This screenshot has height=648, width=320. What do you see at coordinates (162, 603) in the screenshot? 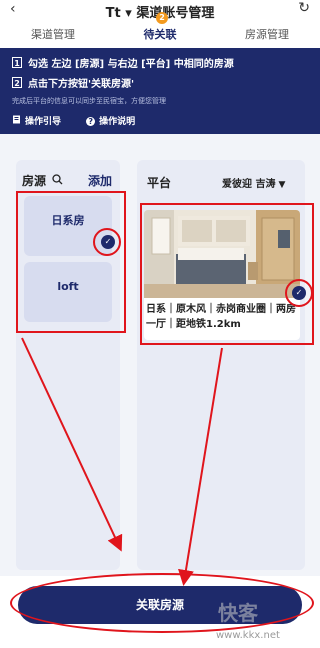
I see `button-highlight-ellipse` at bounding box center [162, 603].